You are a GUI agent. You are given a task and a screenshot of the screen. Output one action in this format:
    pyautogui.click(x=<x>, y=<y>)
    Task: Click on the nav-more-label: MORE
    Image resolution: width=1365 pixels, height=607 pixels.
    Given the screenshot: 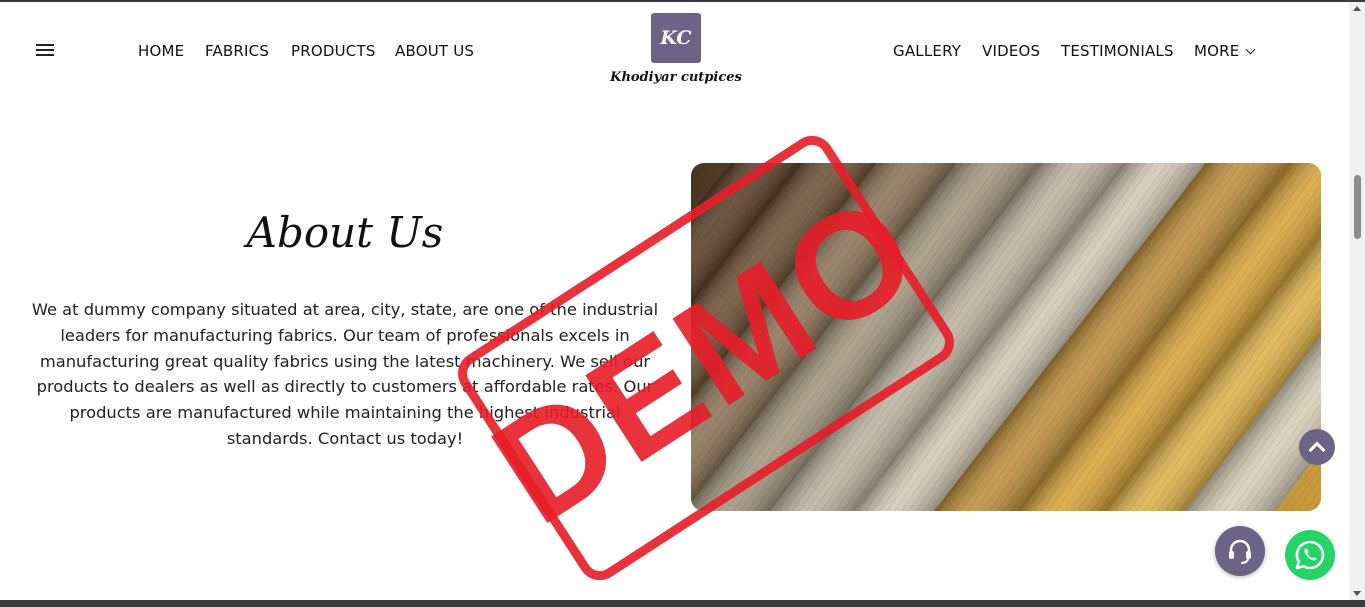 What is the action you would take?
    pyautogui.click(x=1217, y=51)
    